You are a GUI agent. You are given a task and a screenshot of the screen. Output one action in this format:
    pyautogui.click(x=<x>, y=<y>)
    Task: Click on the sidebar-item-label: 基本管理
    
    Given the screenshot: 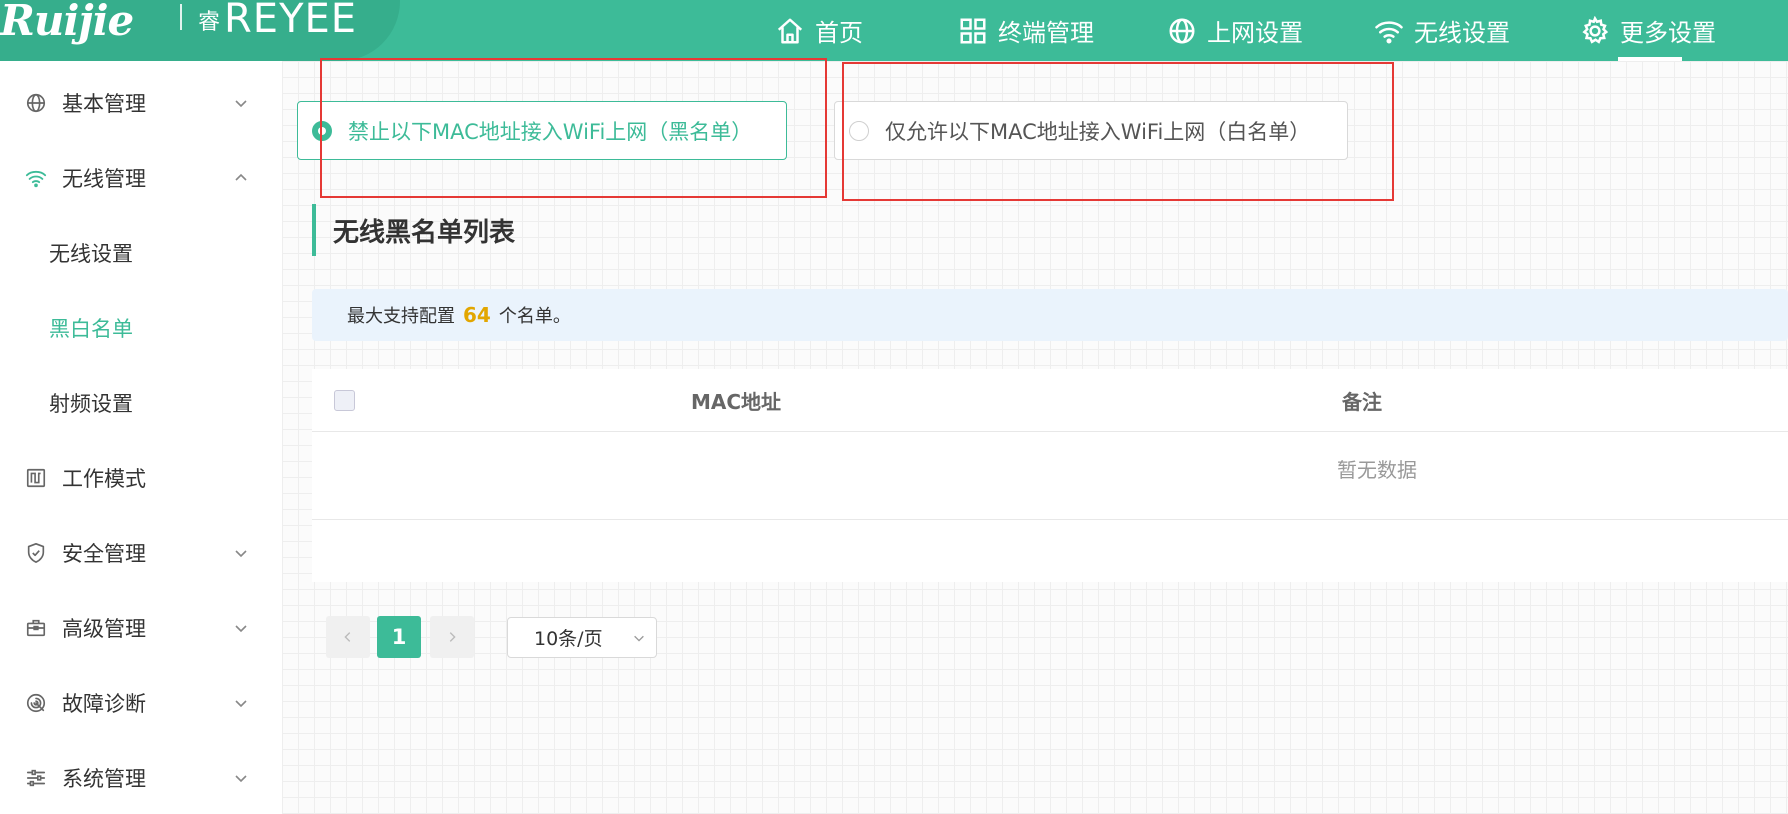 What is the action you would take?
    pyautogui.click(x=104, y=104)
    